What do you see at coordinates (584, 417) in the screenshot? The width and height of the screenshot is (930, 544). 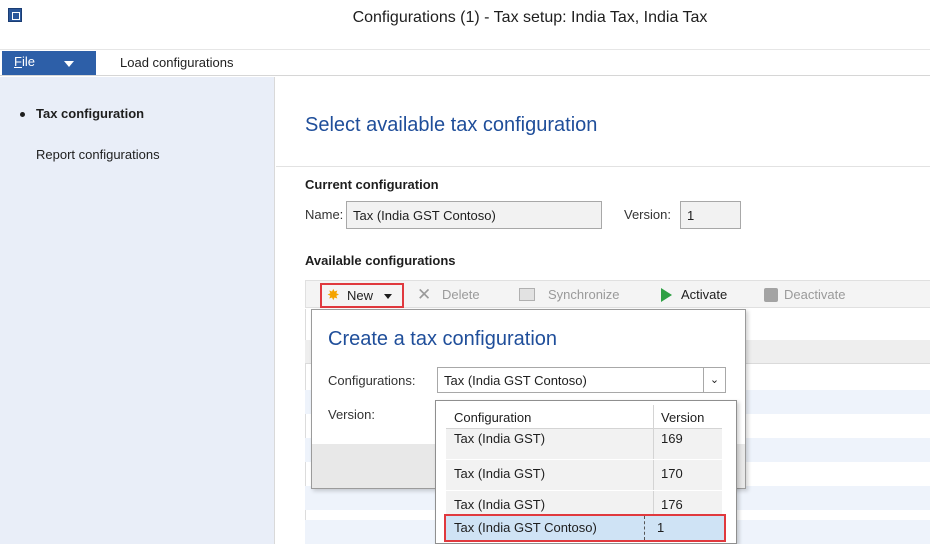 I see `dropdown-header: Configuration Version` at bounding box center [584, 417].